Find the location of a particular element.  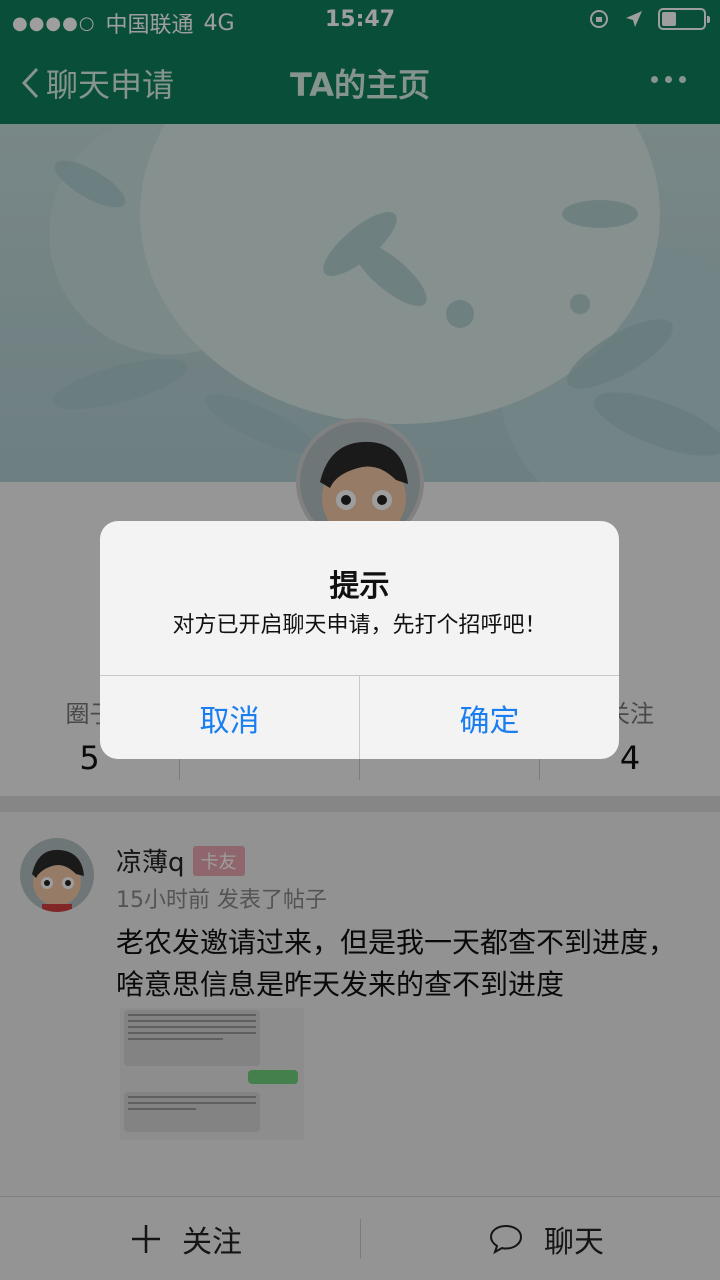

confirm-button: 确定 is located at coordinates (489, 717).